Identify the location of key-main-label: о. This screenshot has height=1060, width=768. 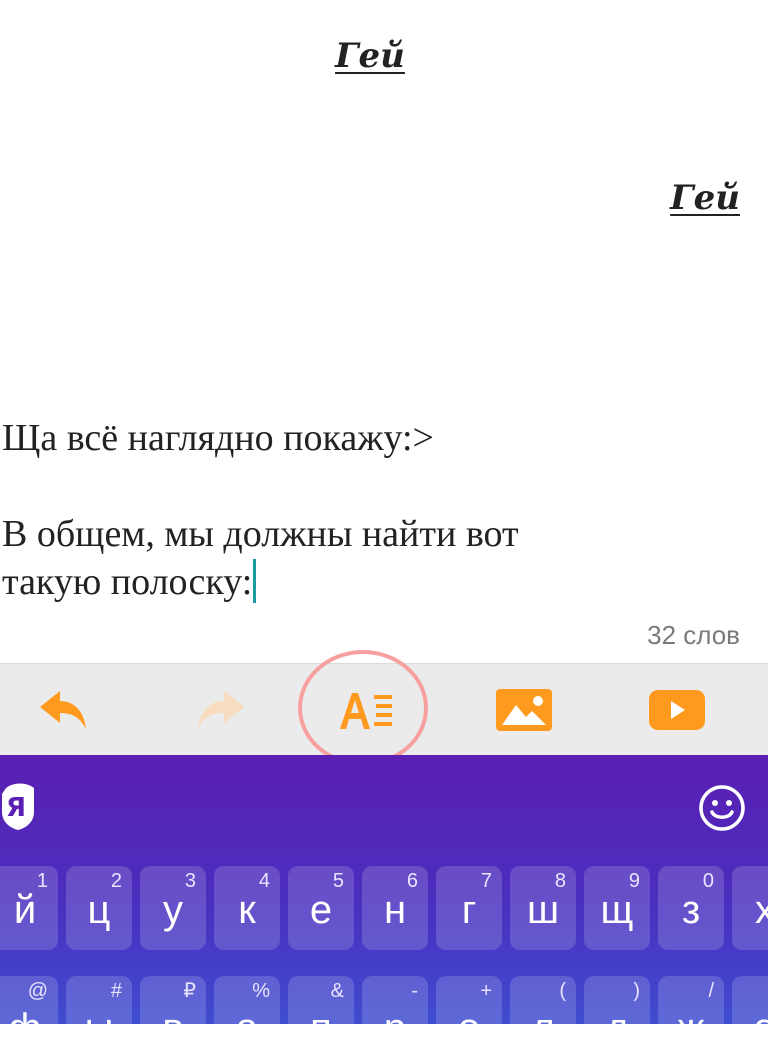
(469, 1028).